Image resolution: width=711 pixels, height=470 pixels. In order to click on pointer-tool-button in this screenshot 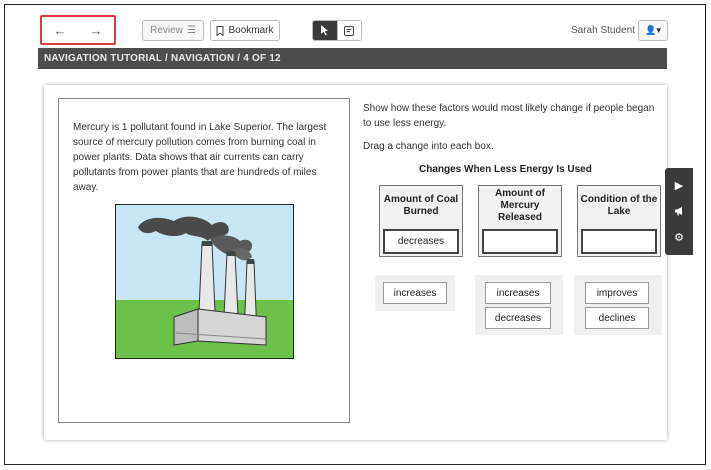, I will do `click(325, 30)`.